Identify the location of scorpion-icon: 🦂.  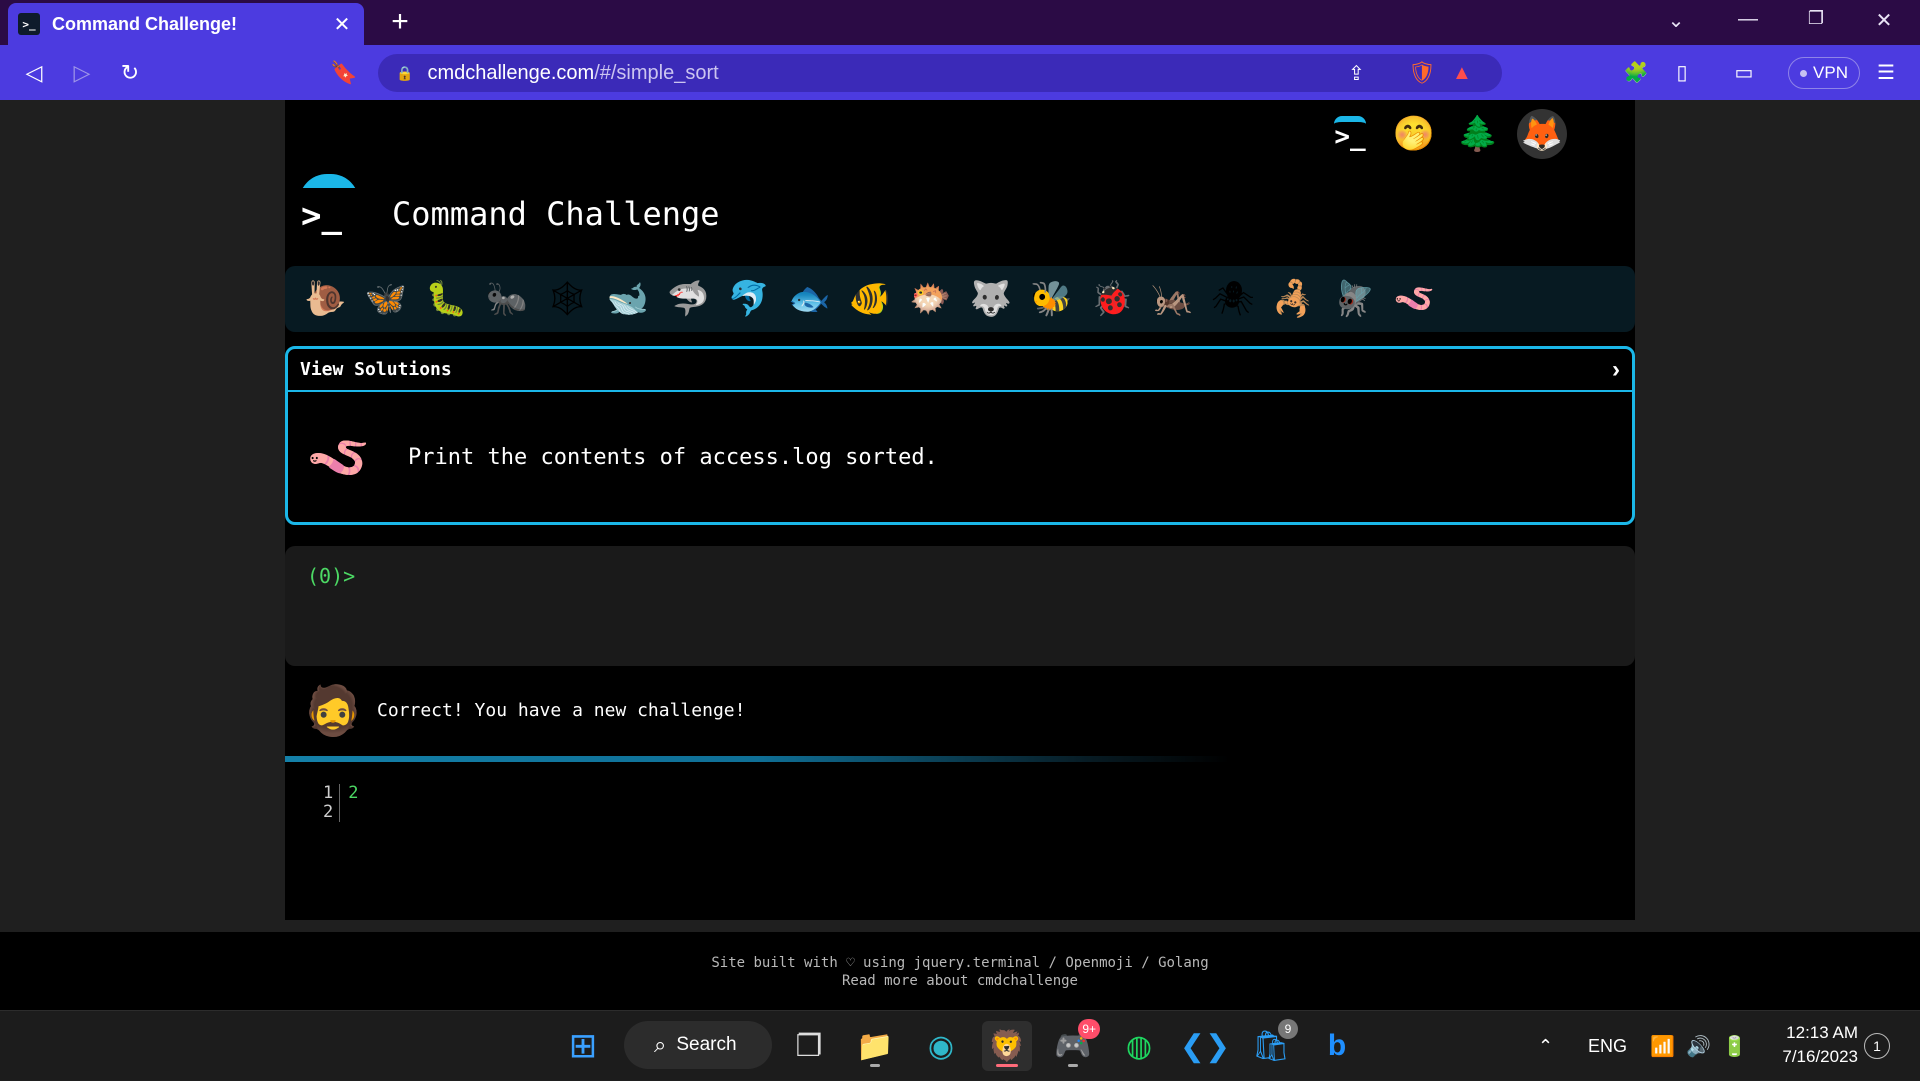
(1293, 299).